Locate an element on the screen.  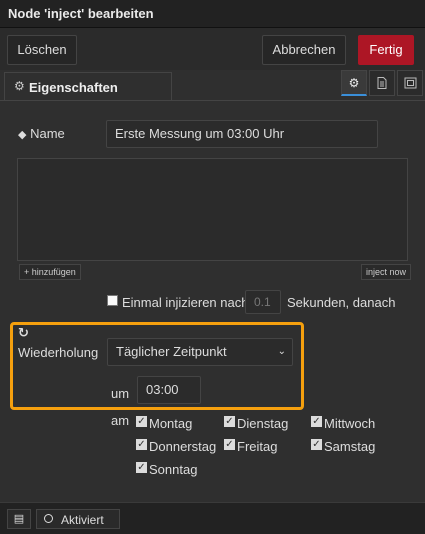
repeat-label: Wiederholung is located at coordinates (58, 352).